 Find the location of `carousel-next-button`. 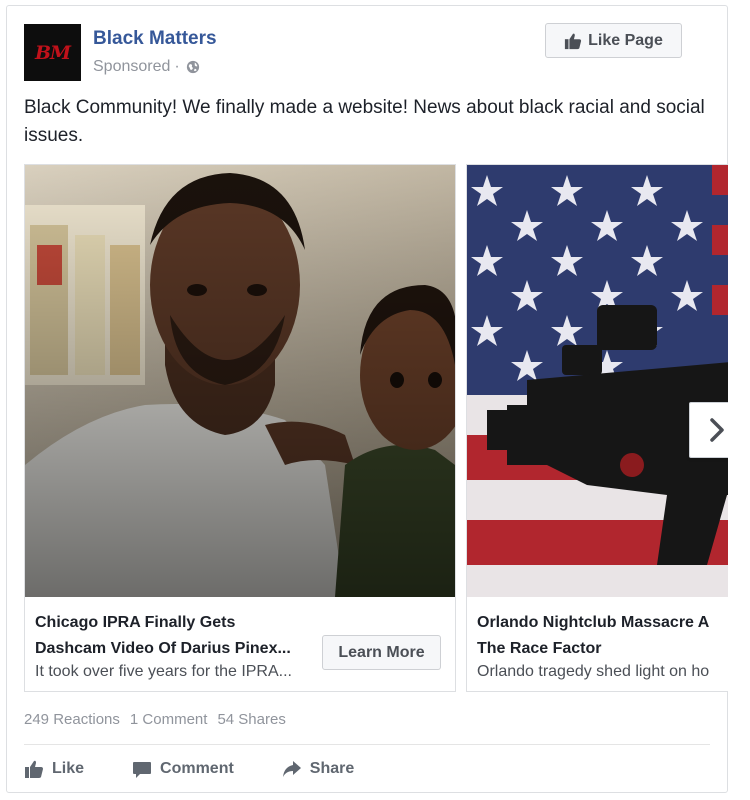

carousel-next-button is located at coordinates (708, 430).